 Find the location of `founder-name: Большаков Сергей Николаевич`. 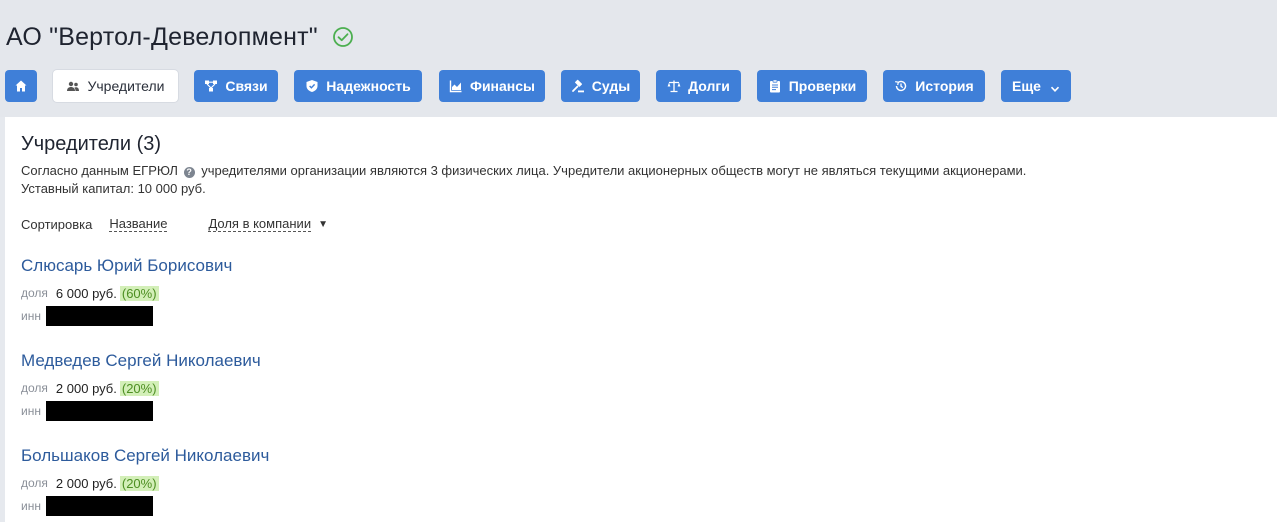

founder-name: Большаков Сергей Николаевич is located at coordinates (145, 456).